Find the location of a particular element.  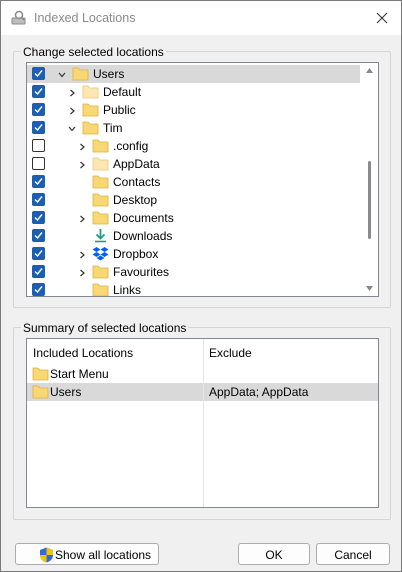

tree-item-appdata: AppData is located at coordinates (193, 164).